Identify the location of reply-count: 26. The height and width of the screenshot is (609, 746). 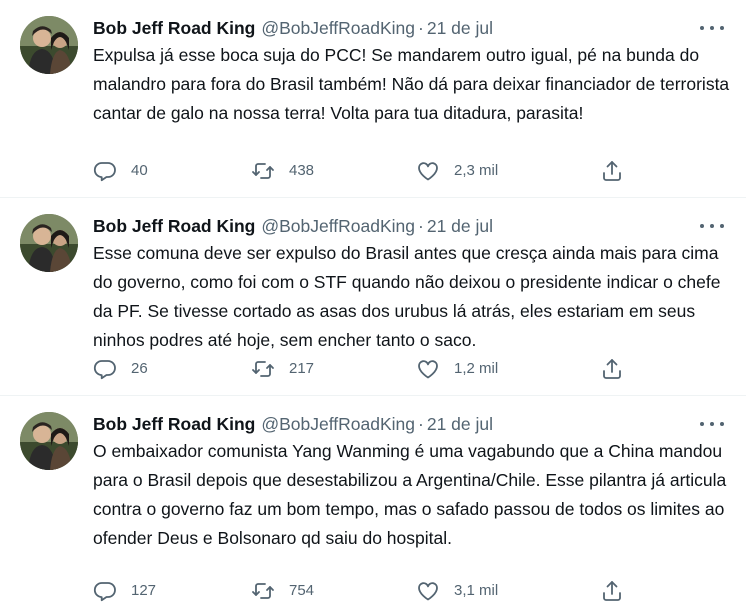
(139, 368).